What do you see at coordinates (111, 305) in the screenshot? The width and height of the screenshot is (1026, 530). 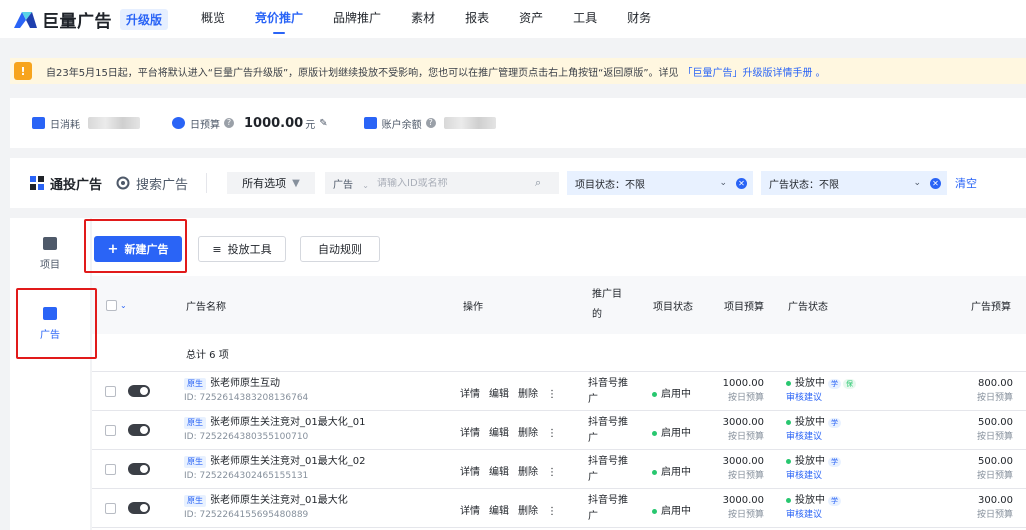 I see `select-all-checkbox` at bounding box center [111, 305].